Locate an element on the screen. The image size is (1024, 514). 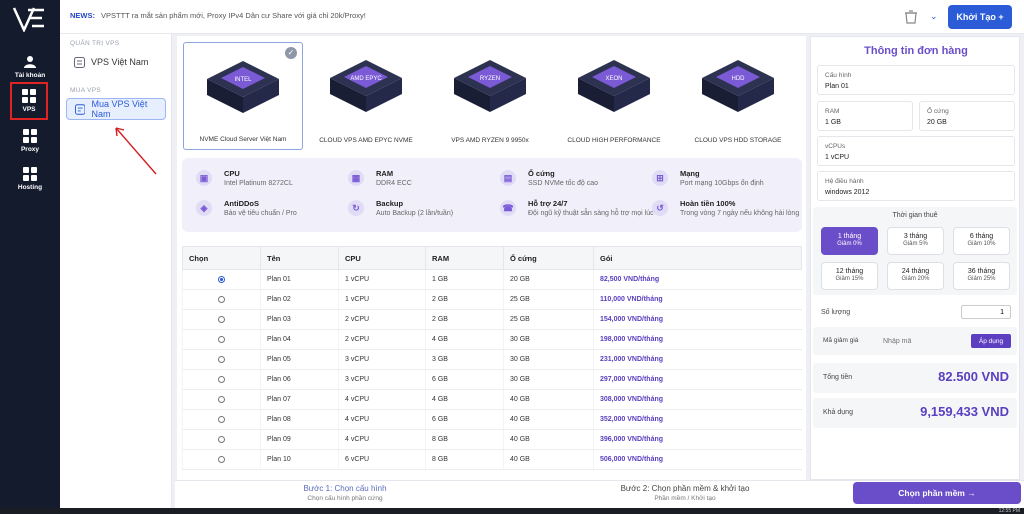
coupon-input is located at coordinates (923, 341).